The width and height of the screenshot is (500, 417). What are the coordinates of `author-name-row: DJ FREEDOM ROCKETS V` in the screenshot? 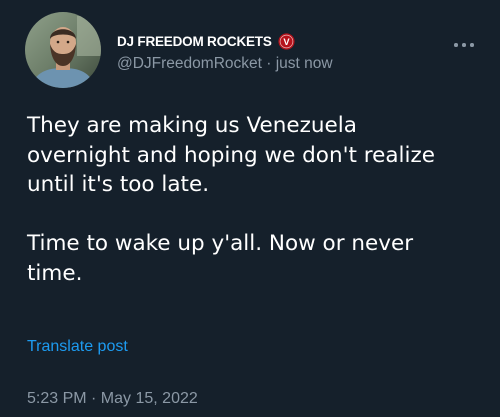 It's located at (206, 41).